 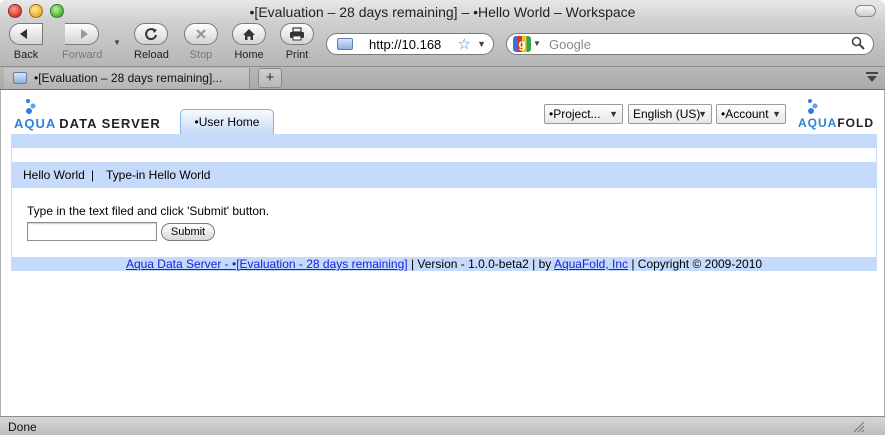 I want to click on nav-type-in-hello-world-link: Type-in Hello World, so click(x=158, y=175).